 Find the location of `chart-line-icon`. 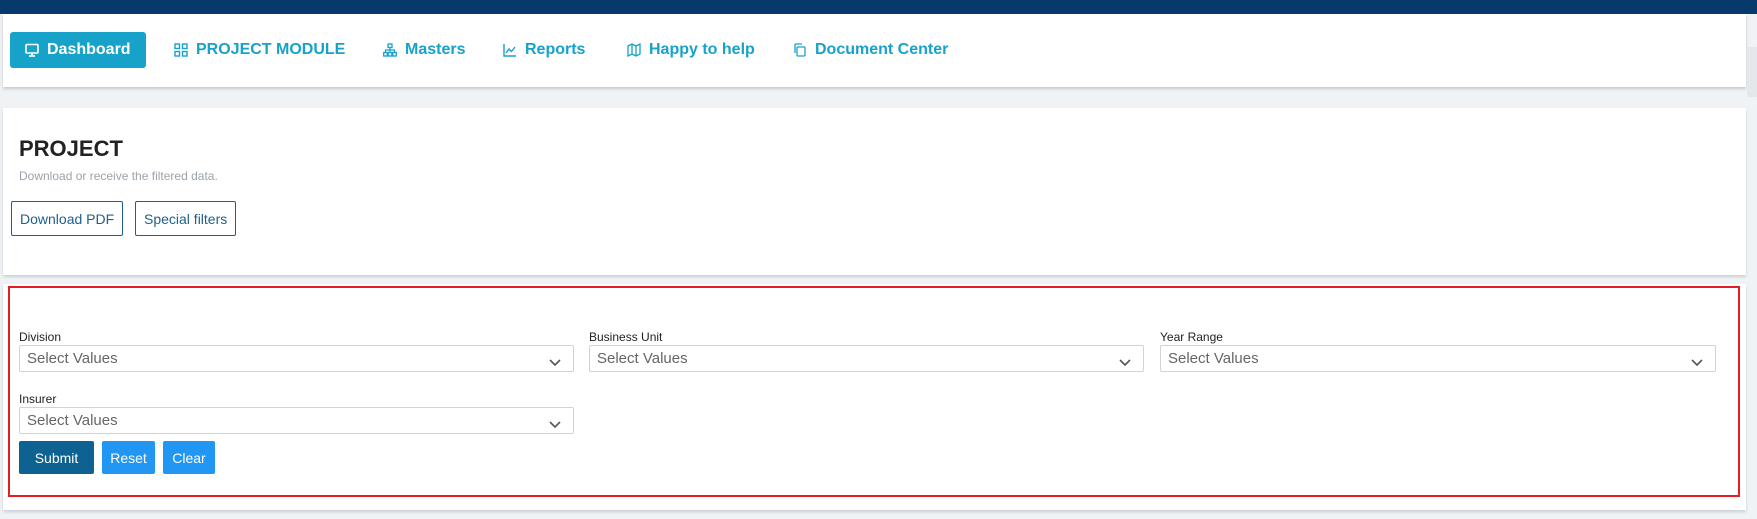

chart-line-icon is located at coordinates (510, 50).